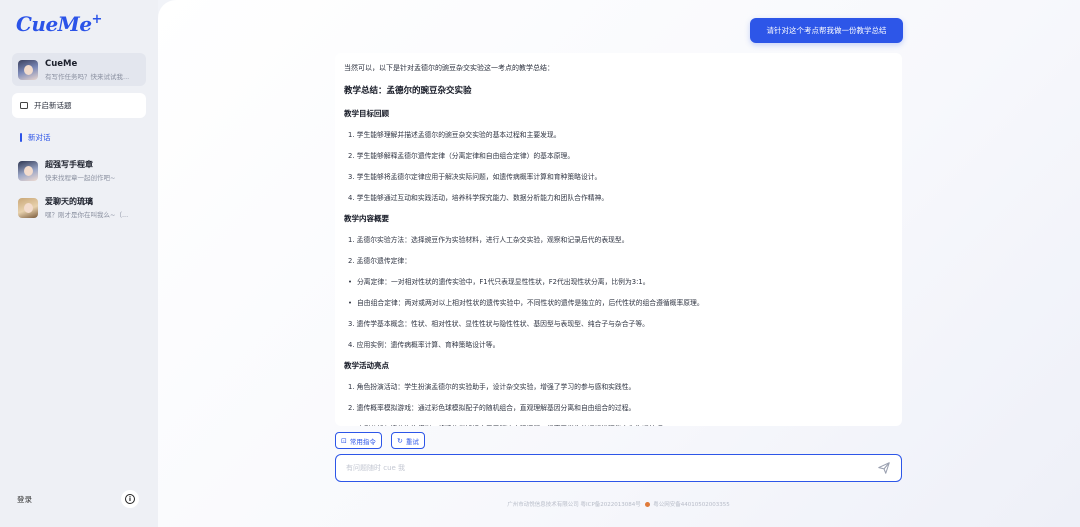 This screenshot has width=1080, height=527. I want to click on current-conversation-label: 新对话, so click(39, 137).